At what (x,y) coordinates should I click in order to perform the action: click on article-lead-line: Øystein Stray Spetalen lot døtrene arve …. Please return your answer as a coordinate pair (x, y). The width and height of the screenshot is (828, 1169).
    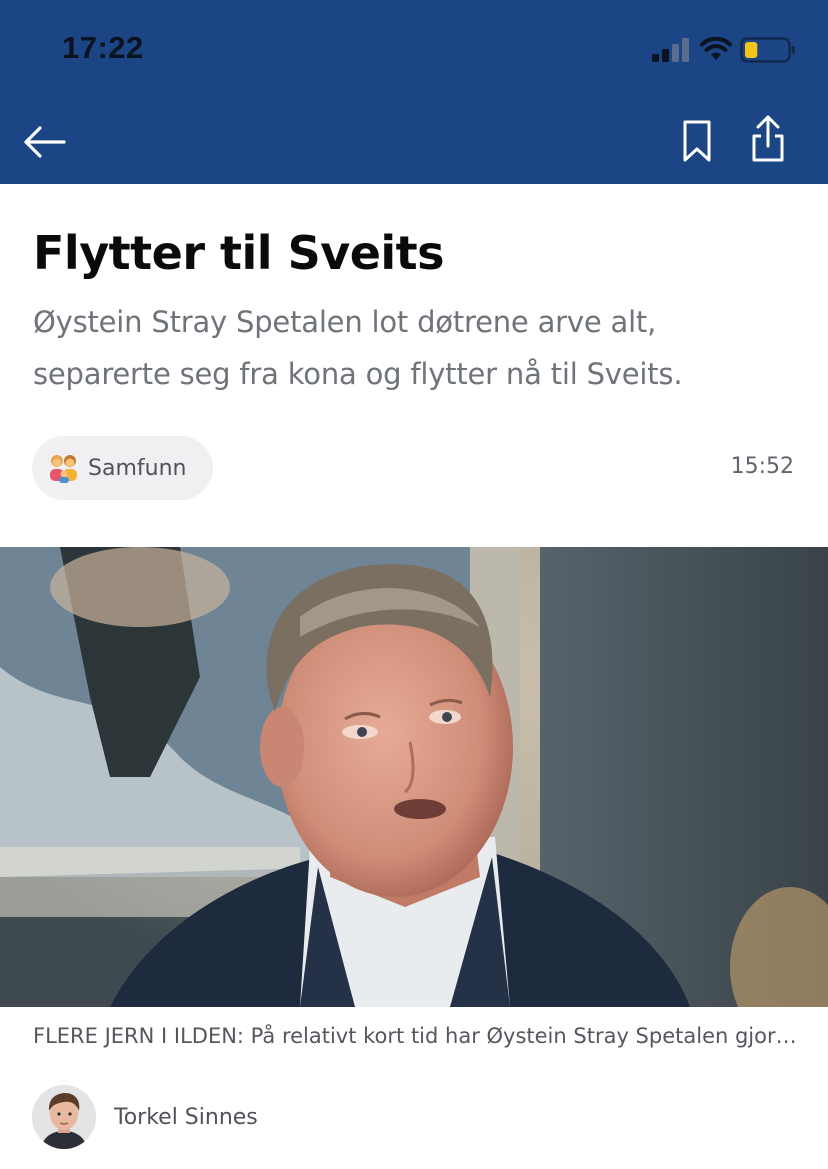
    Looking at the image, I should click on (345, 322).